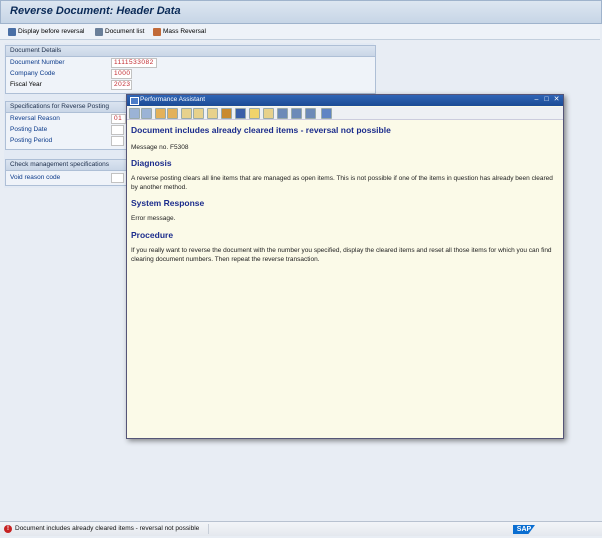  I want to click on reversal-reason-field: 01, so click(118, 119).